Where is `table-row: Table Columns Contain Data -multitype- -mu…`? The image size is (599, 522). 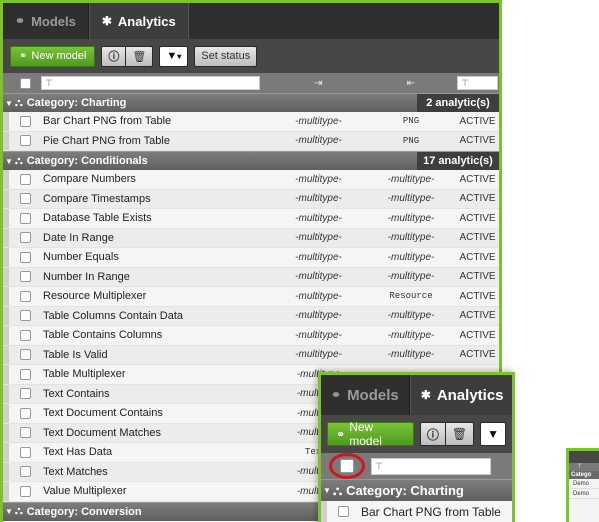
table-row: Table Columns Contain Data -multitype- -mu… is located at coordinates (251, 316).